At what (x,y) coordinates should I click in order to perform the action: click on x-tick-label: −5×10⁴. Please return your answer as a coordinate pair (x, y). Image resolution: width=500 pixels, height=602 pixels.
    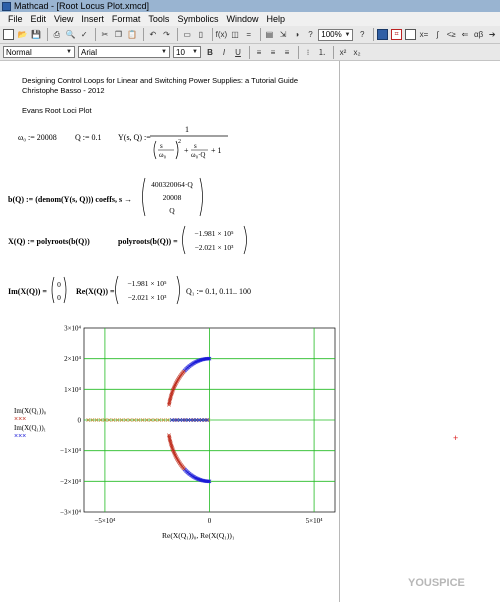
    Looking at the image, I should click on (104, 521).